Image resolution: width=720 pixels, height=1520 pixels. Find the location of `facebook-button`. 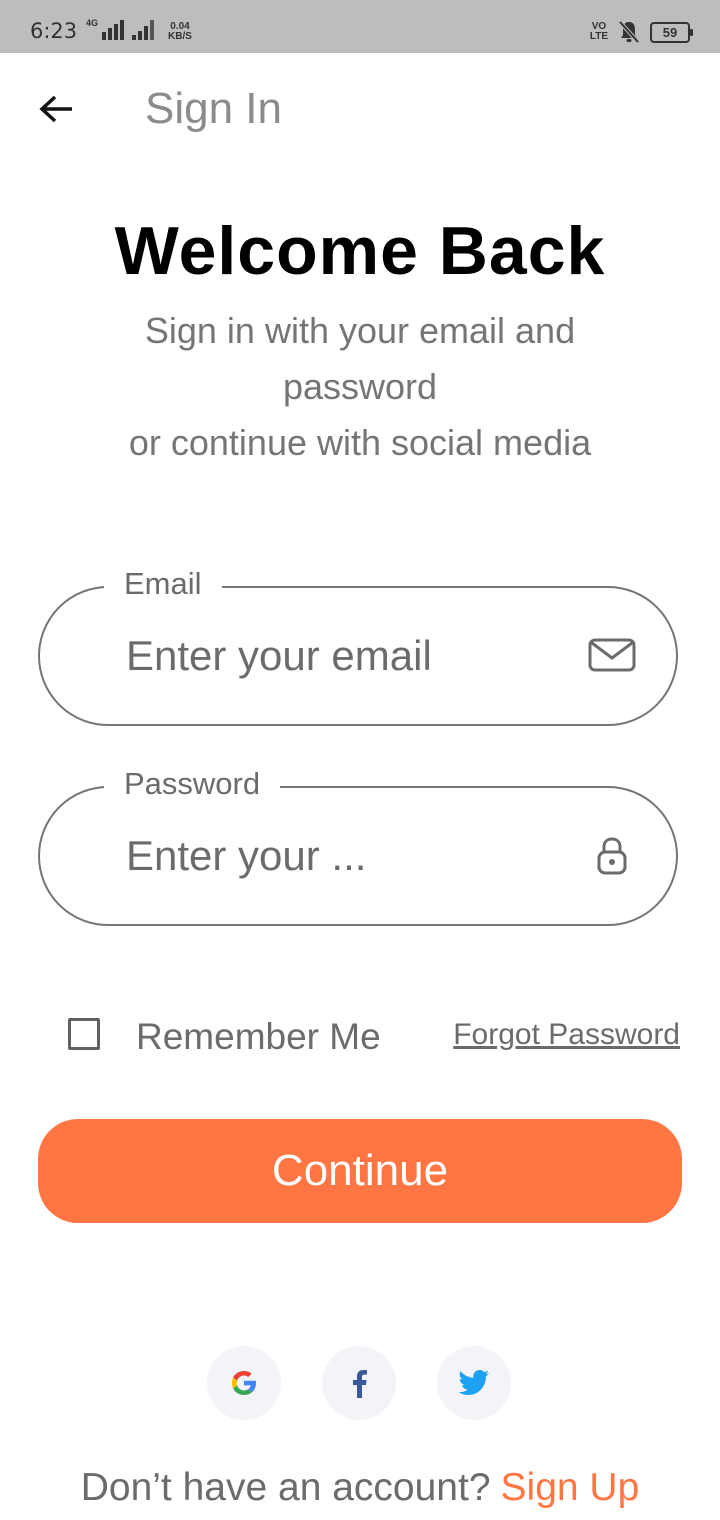

facebook-button is located at coordinates (359, 1383).